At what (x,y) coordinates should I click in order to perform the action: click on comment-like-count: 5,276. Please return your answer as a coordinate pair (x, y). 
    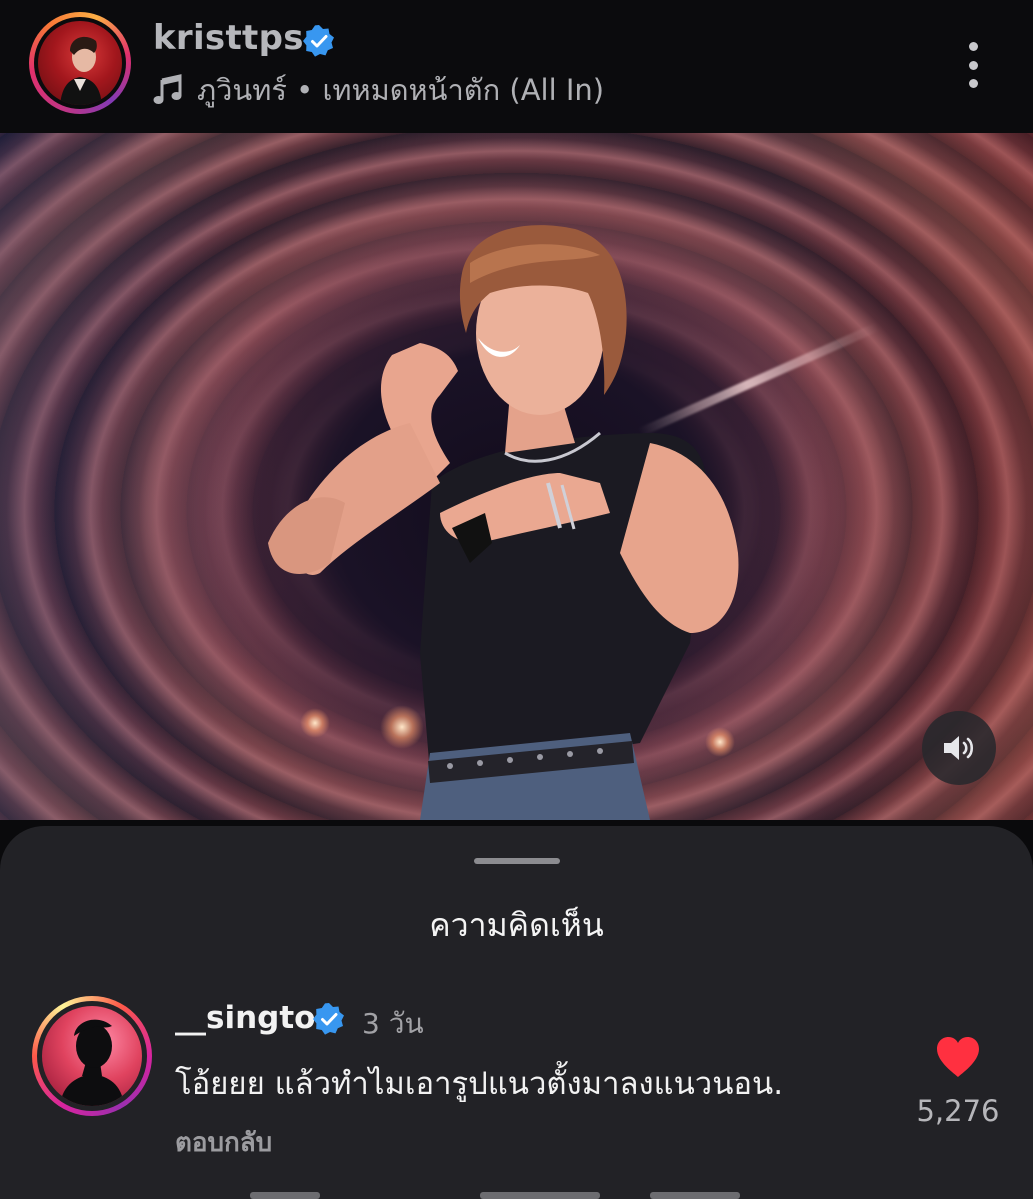
    Looking at the image, I should click on (958, 1111).